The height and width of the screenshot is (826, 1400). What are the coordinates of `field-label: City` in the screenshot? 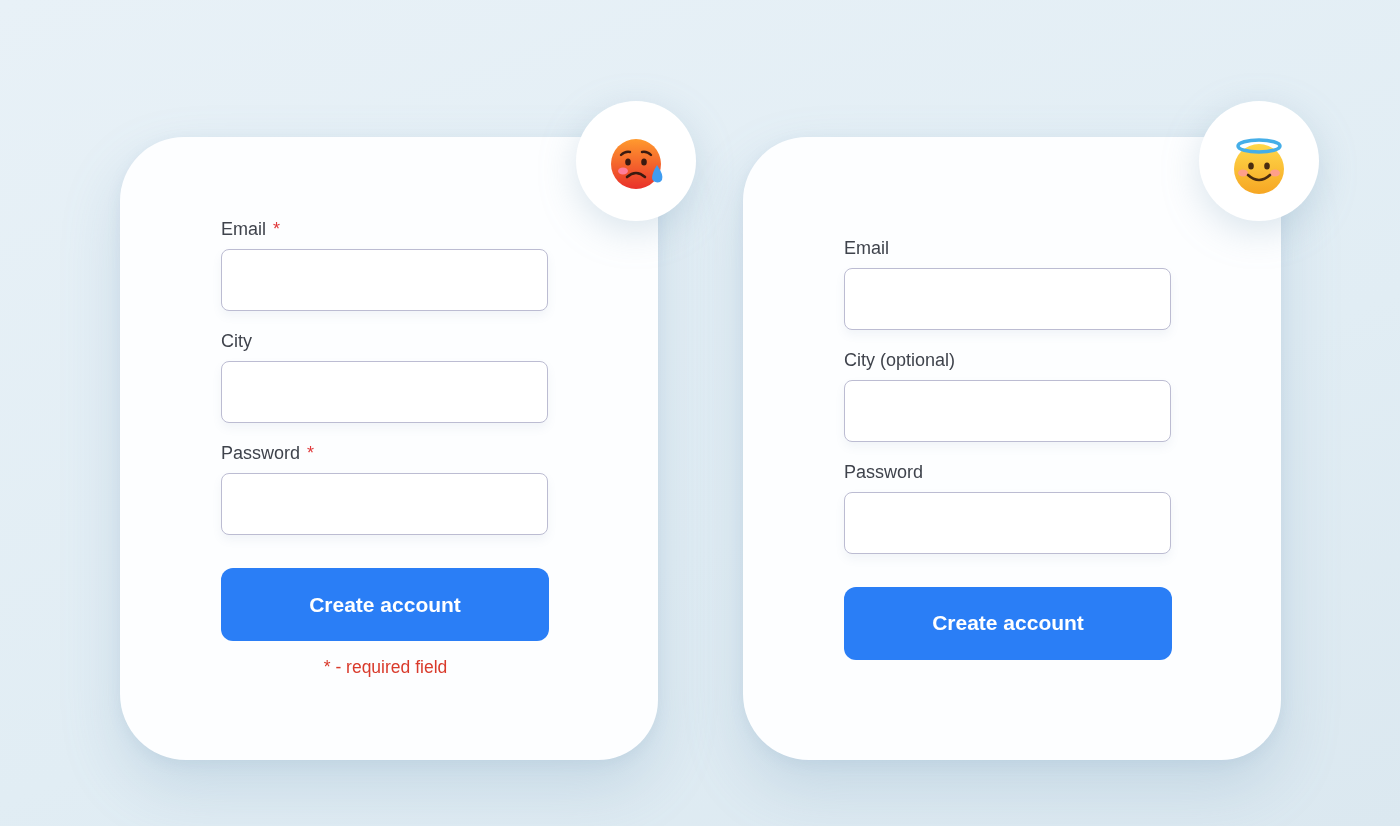 It's located at (236, 341).